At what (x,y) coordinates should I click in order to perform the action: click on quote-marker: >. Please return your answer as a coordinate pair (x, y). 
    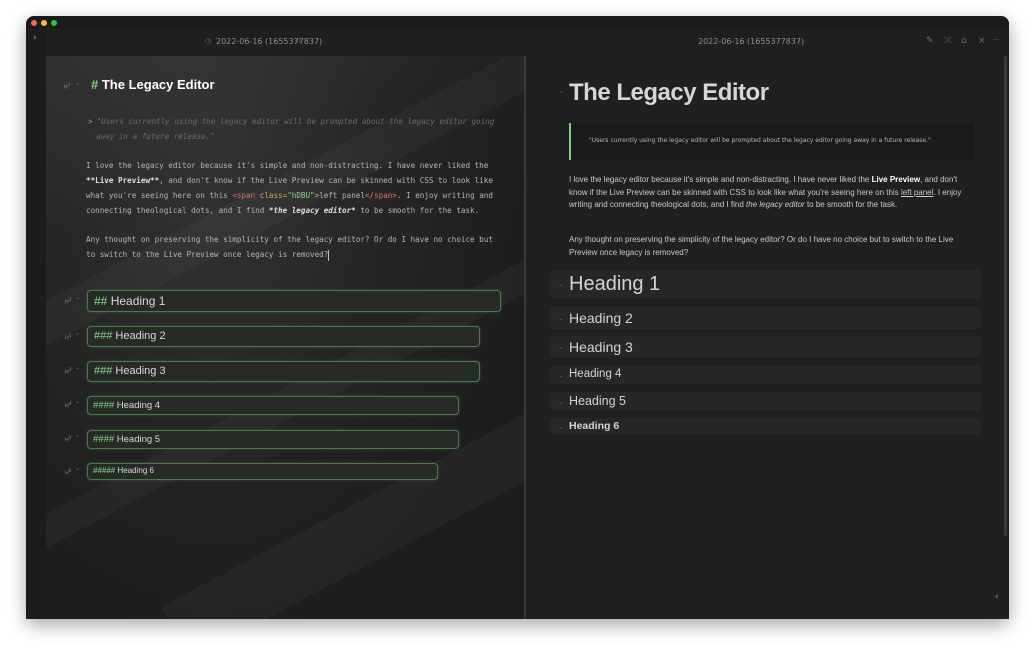
    Looking at the image, I should click on (90, 121).